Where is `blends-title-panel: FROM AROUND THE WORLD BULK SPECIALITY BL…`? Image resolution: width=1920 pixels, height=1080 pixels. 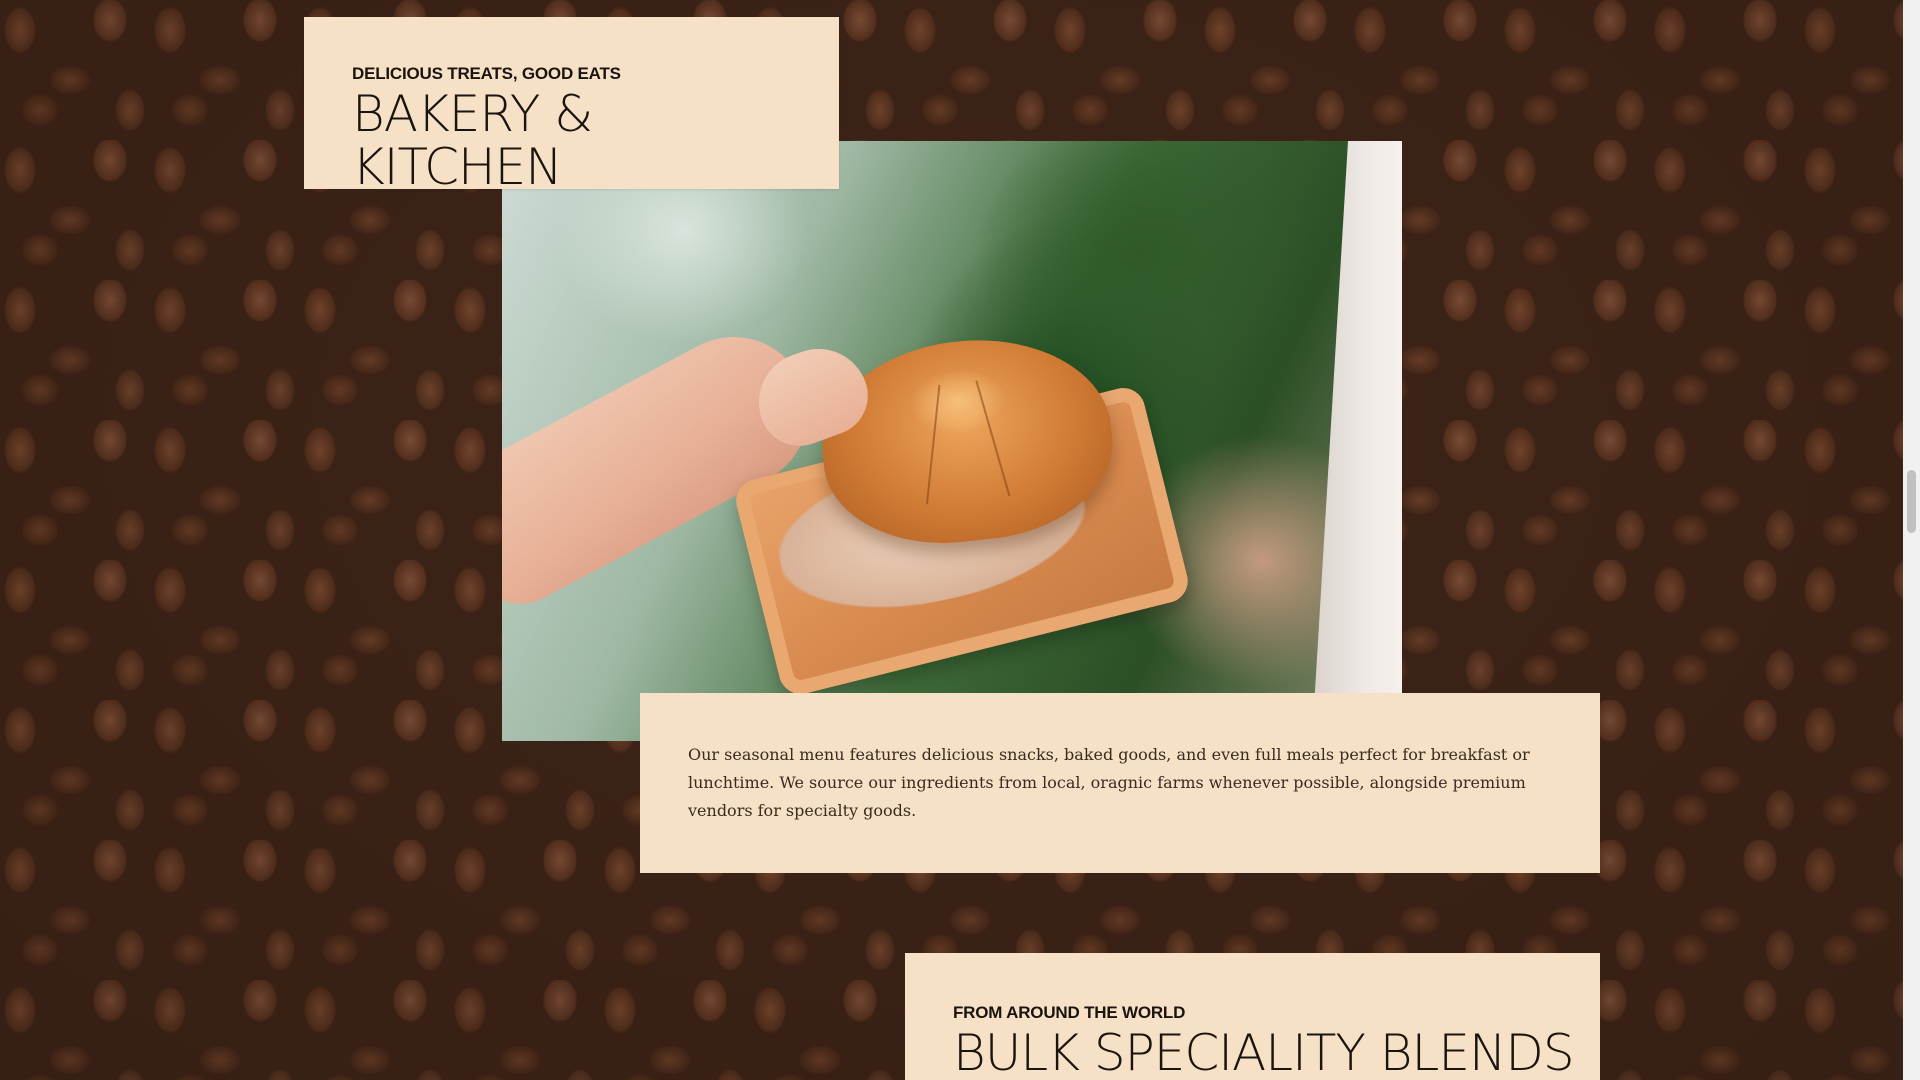
blends-title-panel: FROM AROUND THE WORLD BULK SPECIALITY BL… is located at coordinates (1252, 1016).